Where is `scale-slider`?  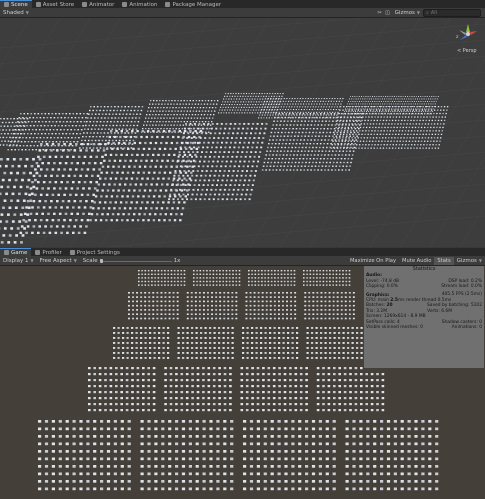
scale-slider is located at coordinates (135, 261).